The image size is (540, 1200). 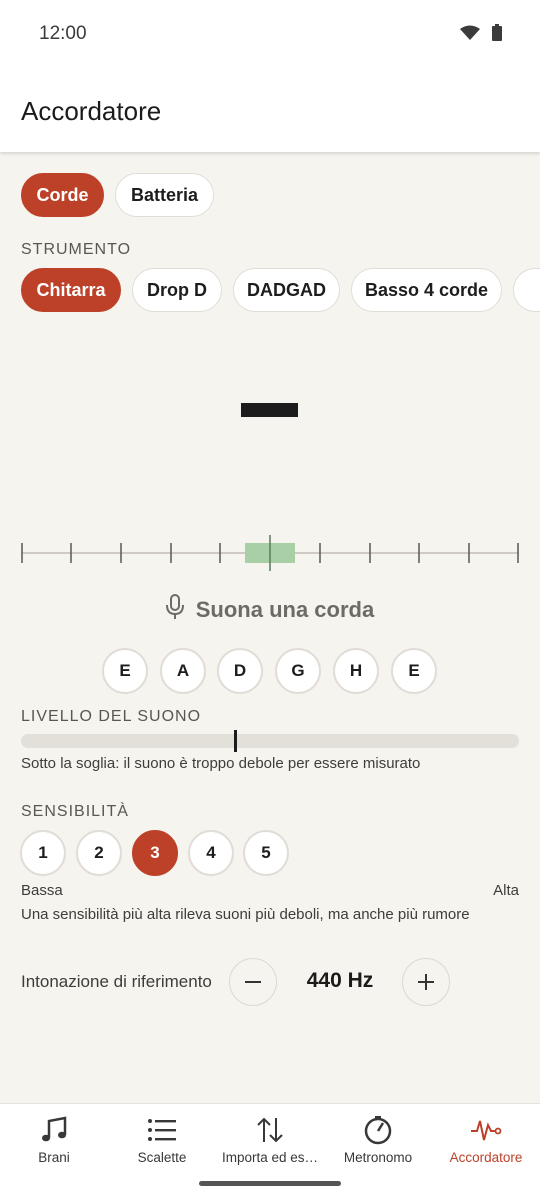 What do you see at coordinates (162, 1130) in the screenshot?
I see `list-icon` at bounding box center [162, 1130].